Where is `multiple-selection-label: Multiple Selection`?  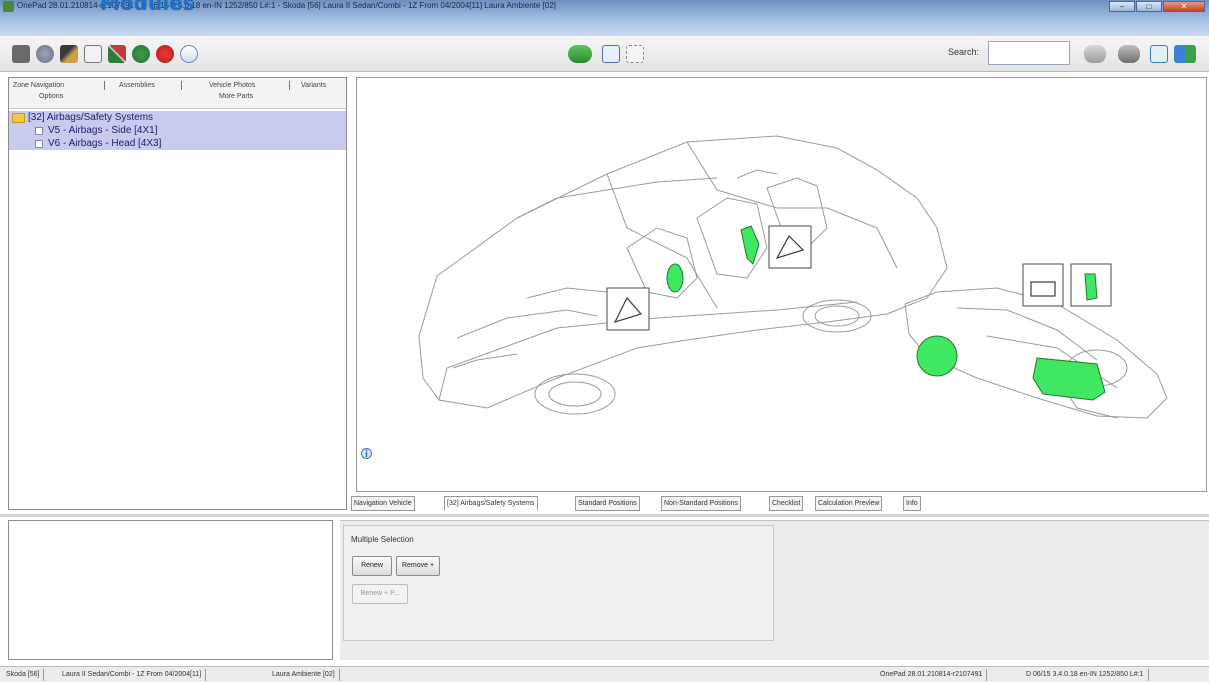
multiple-selection-label: Multiple Selection is located at coordinates (382, 539).